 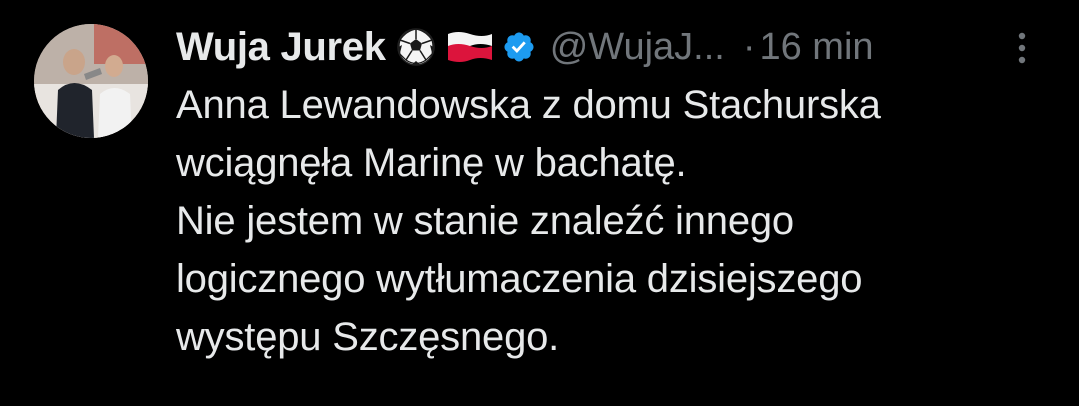 What do you see at coordinates (816, 47) in the screenshot?
I see `timestamp: 16 min` at bounding box center [816, 47].